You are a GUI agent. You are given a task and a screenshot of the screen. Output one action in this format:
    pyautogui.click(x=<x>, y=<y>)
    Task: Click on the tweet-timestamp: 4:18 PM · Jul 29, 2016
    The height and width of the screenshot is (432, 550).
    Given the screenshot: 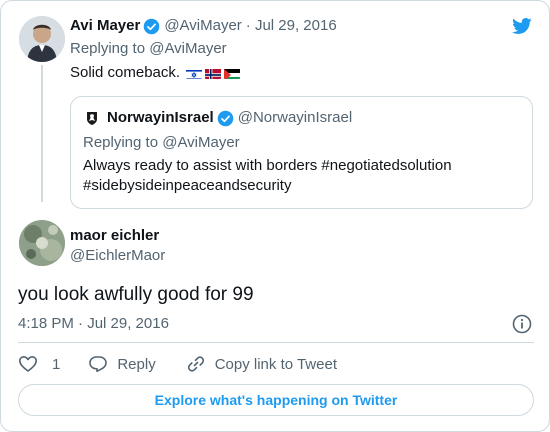 What is the action you would take?
    pyautogui.click(x=93, y=324)
    